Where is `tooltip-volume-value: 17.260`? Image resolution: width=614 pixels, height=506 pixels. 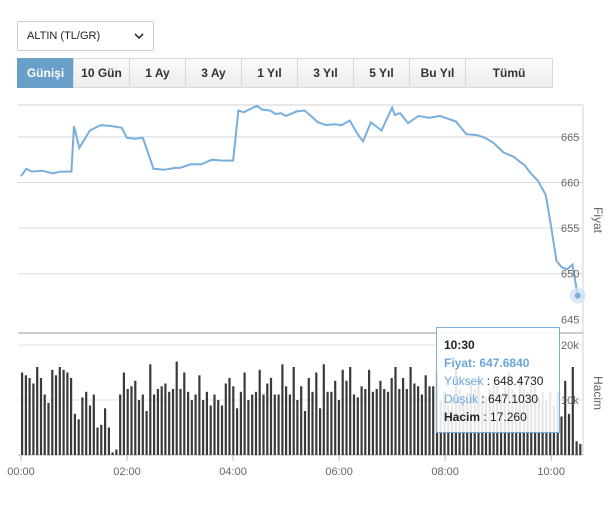 tooltip-volume-value: 17.260 is located at coordinates (508, 417).